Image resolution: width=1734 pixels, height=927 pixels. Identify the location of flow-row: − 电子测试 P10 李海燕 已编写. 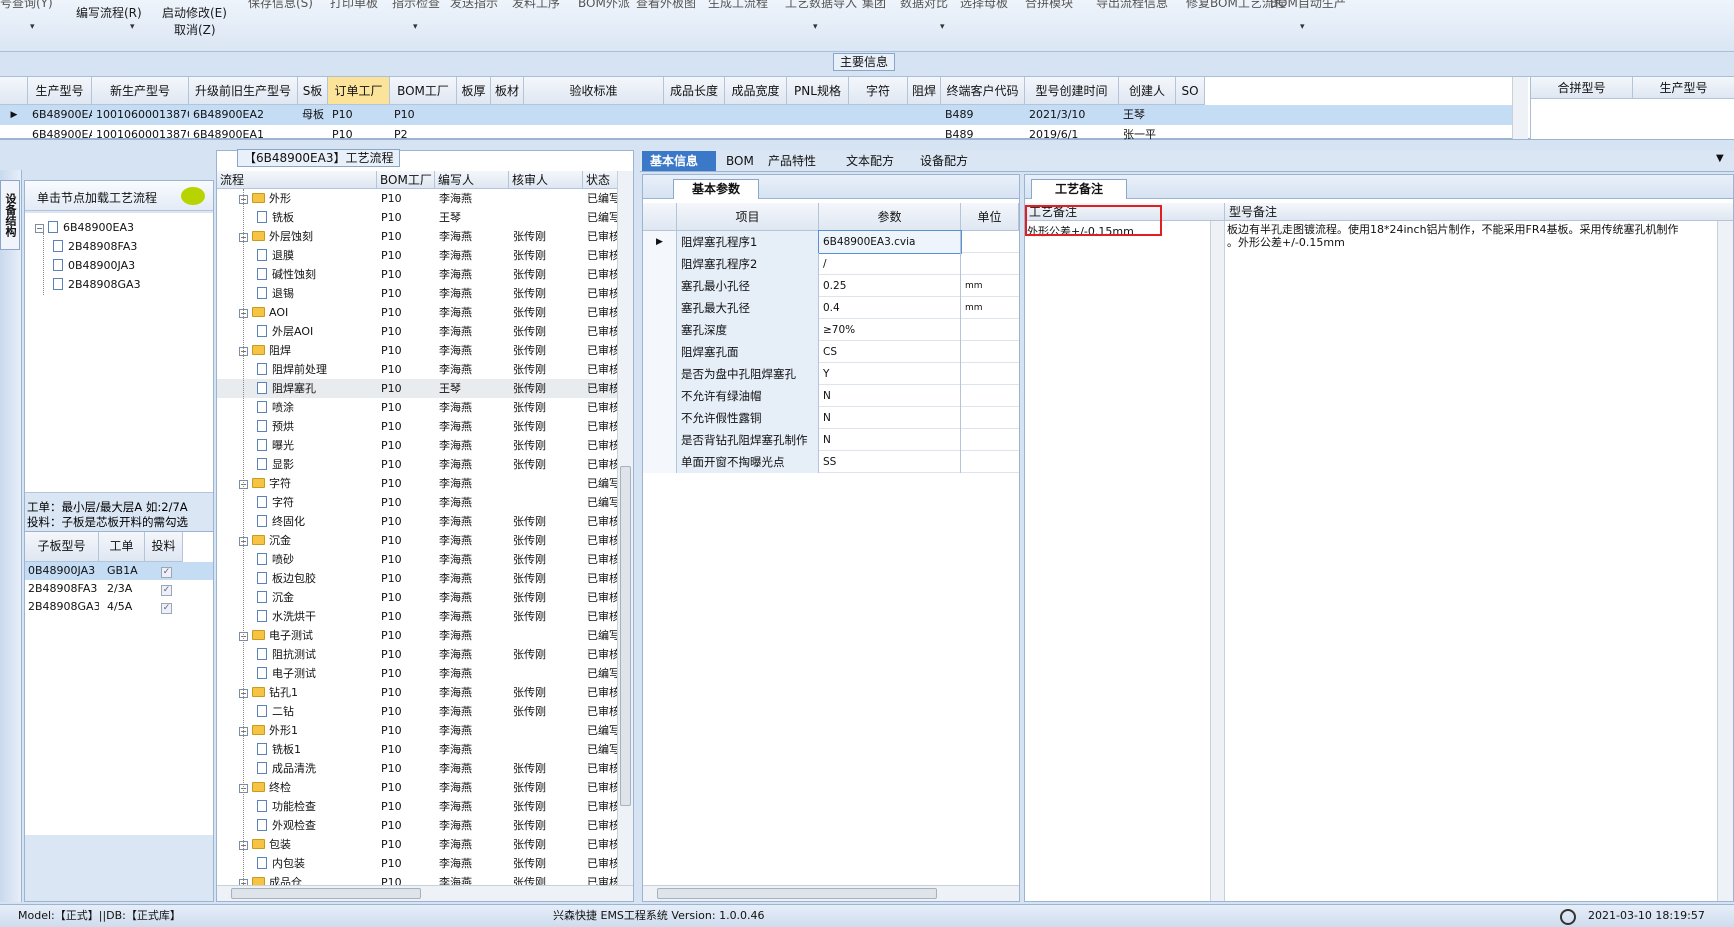
(417, 635).